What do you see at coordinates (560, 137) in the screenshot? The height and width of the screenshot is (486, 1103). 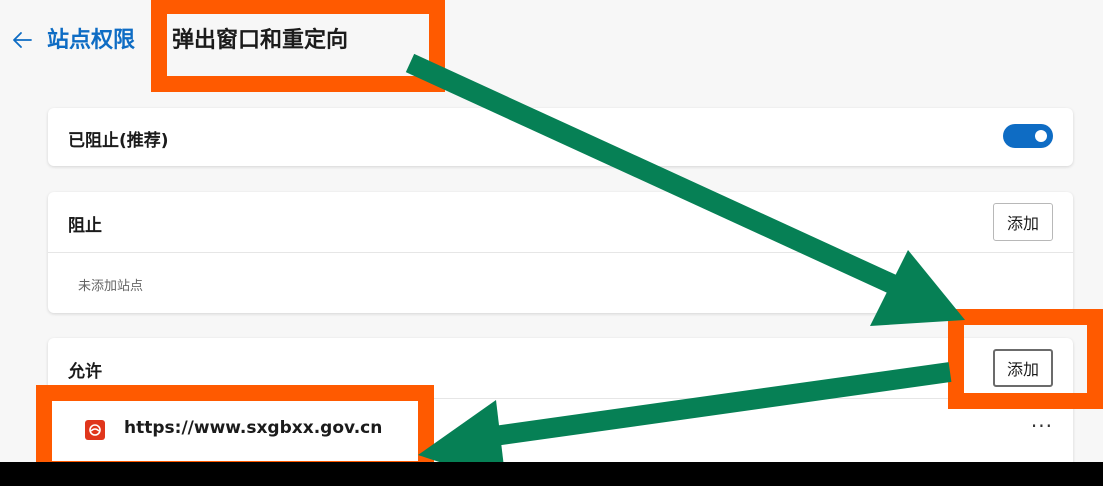 I see `blocked-setting-card: 已阻止(推荐)` at bounding box center [560, 137].